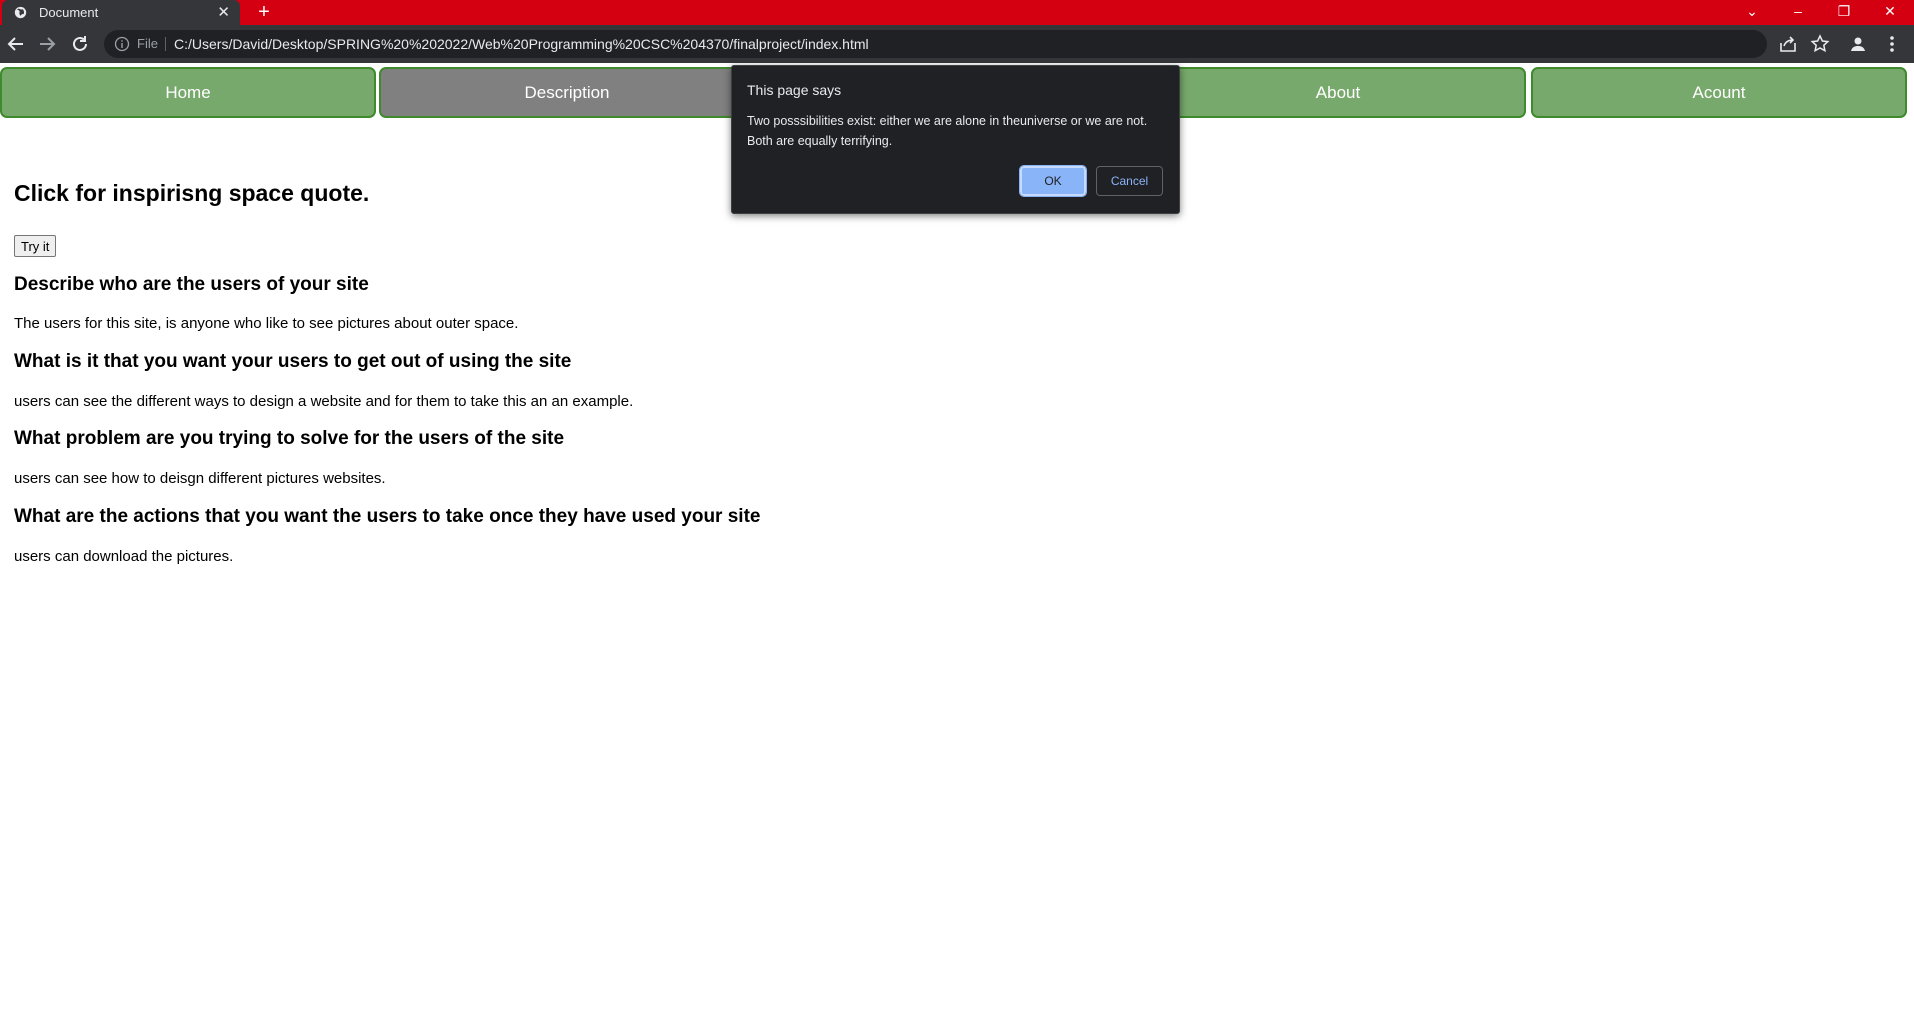 The width and height of the screenshot is (1914, 1017). I want to click on profile-icon, so click(1858, 44).